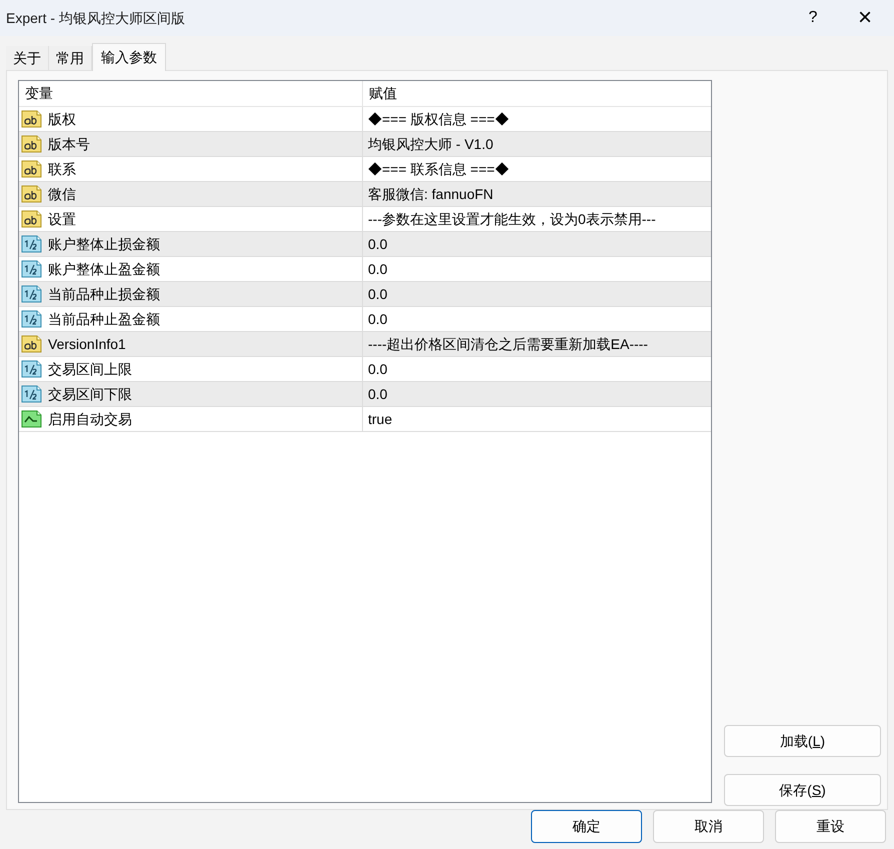 Image resolution: width=894 pixels, height=849 pixels. What do you see at coordinates (537, 344) in the screenshot?
I see `parameter-value: ----超出价格区间清仓之后需要重新加载EA----` at bounding box center [537, 344].